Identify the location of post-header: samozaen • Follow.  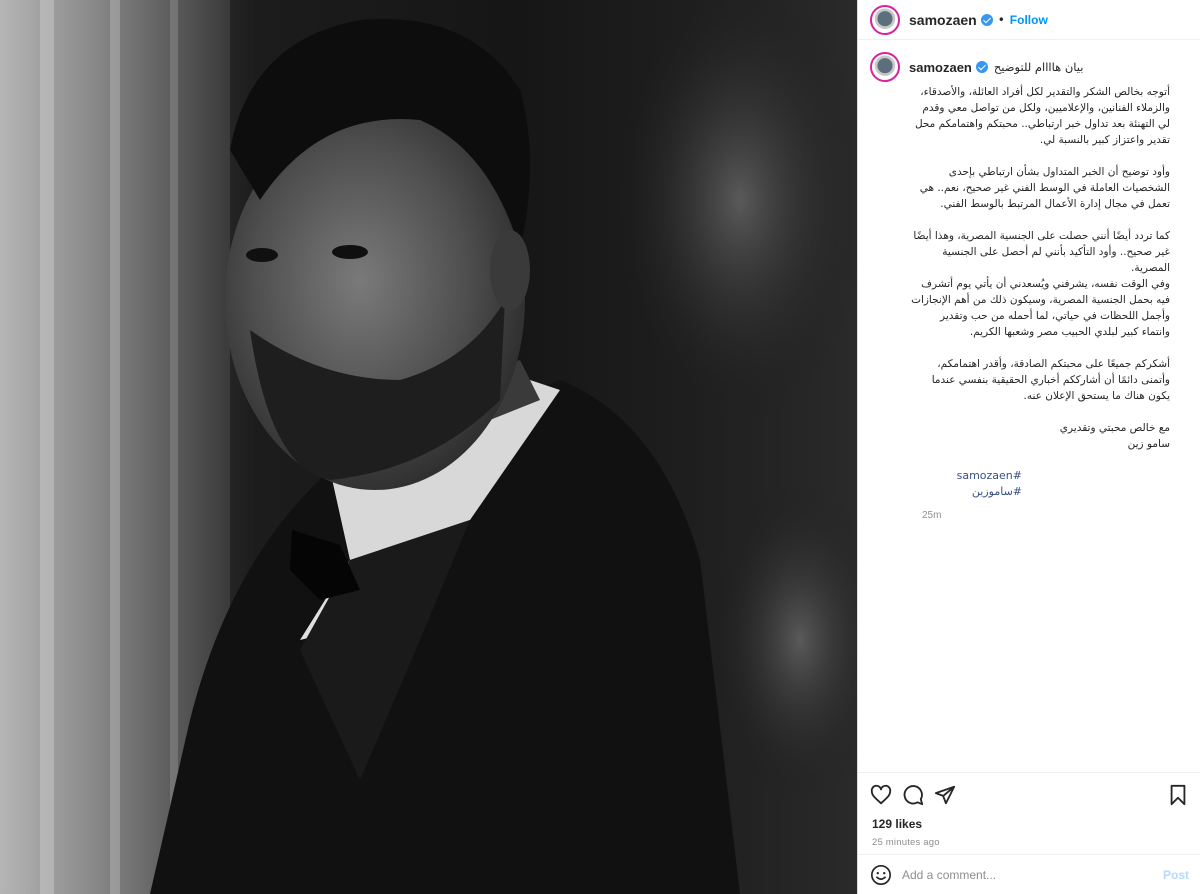
(1029, 20).